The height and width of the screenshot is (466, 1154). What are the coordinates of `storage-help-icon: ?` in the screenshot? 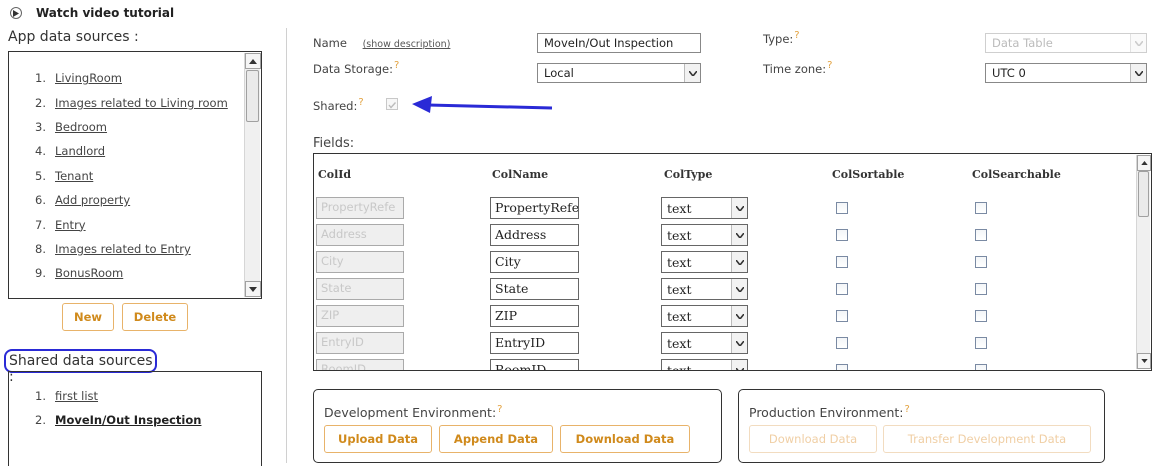 It's located at (396, 65).